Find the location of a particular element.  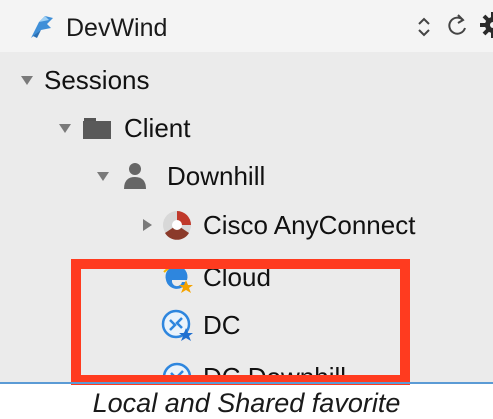

divider is located at coordinates (246, 383).